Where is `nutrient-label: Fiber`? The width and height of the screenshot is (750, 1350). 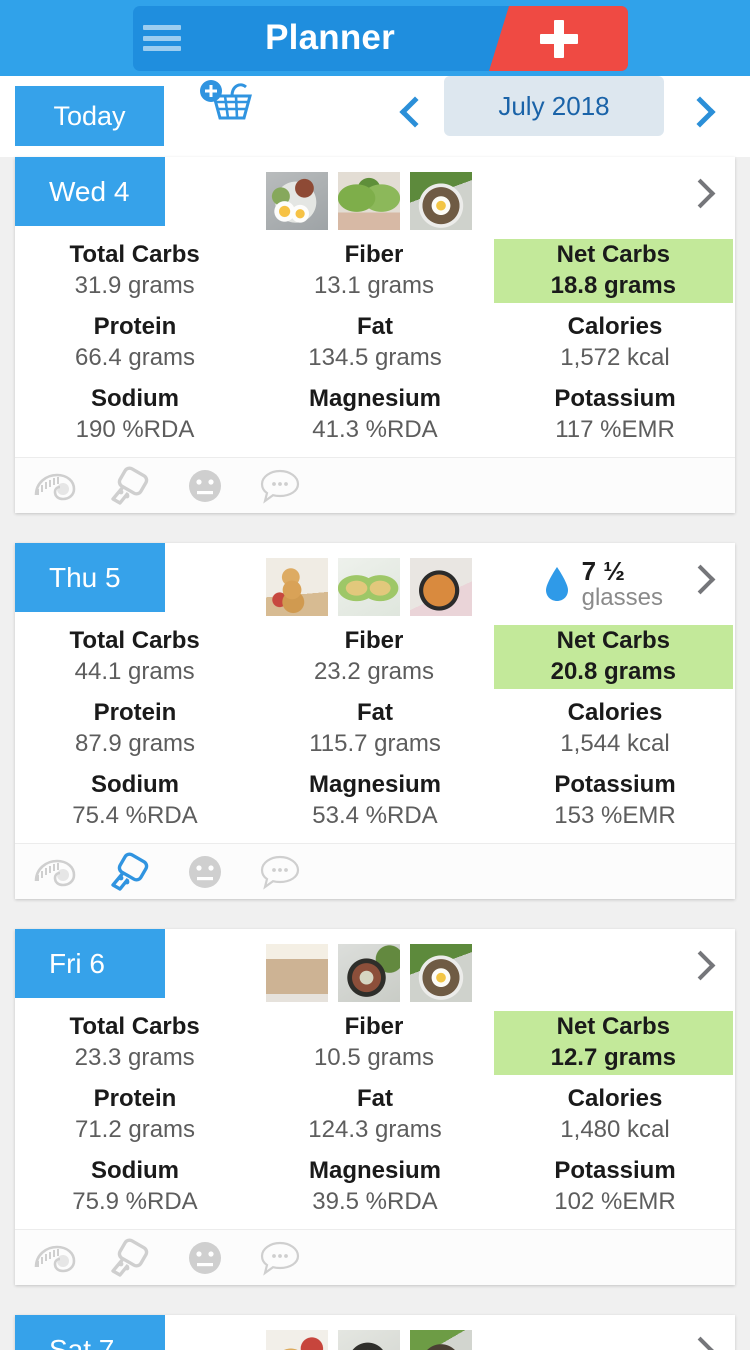
nutrient-label: Fiber is located at coordinates (374, 1026).